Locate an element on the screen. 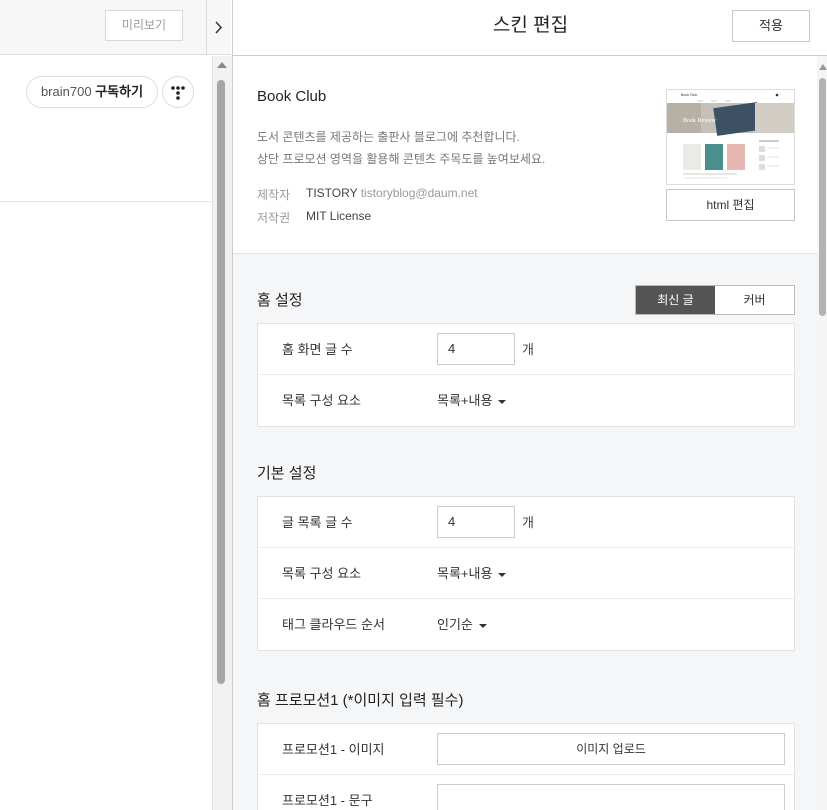 Image resolution: width=827 pixels, height=810 pixels. subscribe-button: brain700 구독하기 is located at coordinates (92, 92).